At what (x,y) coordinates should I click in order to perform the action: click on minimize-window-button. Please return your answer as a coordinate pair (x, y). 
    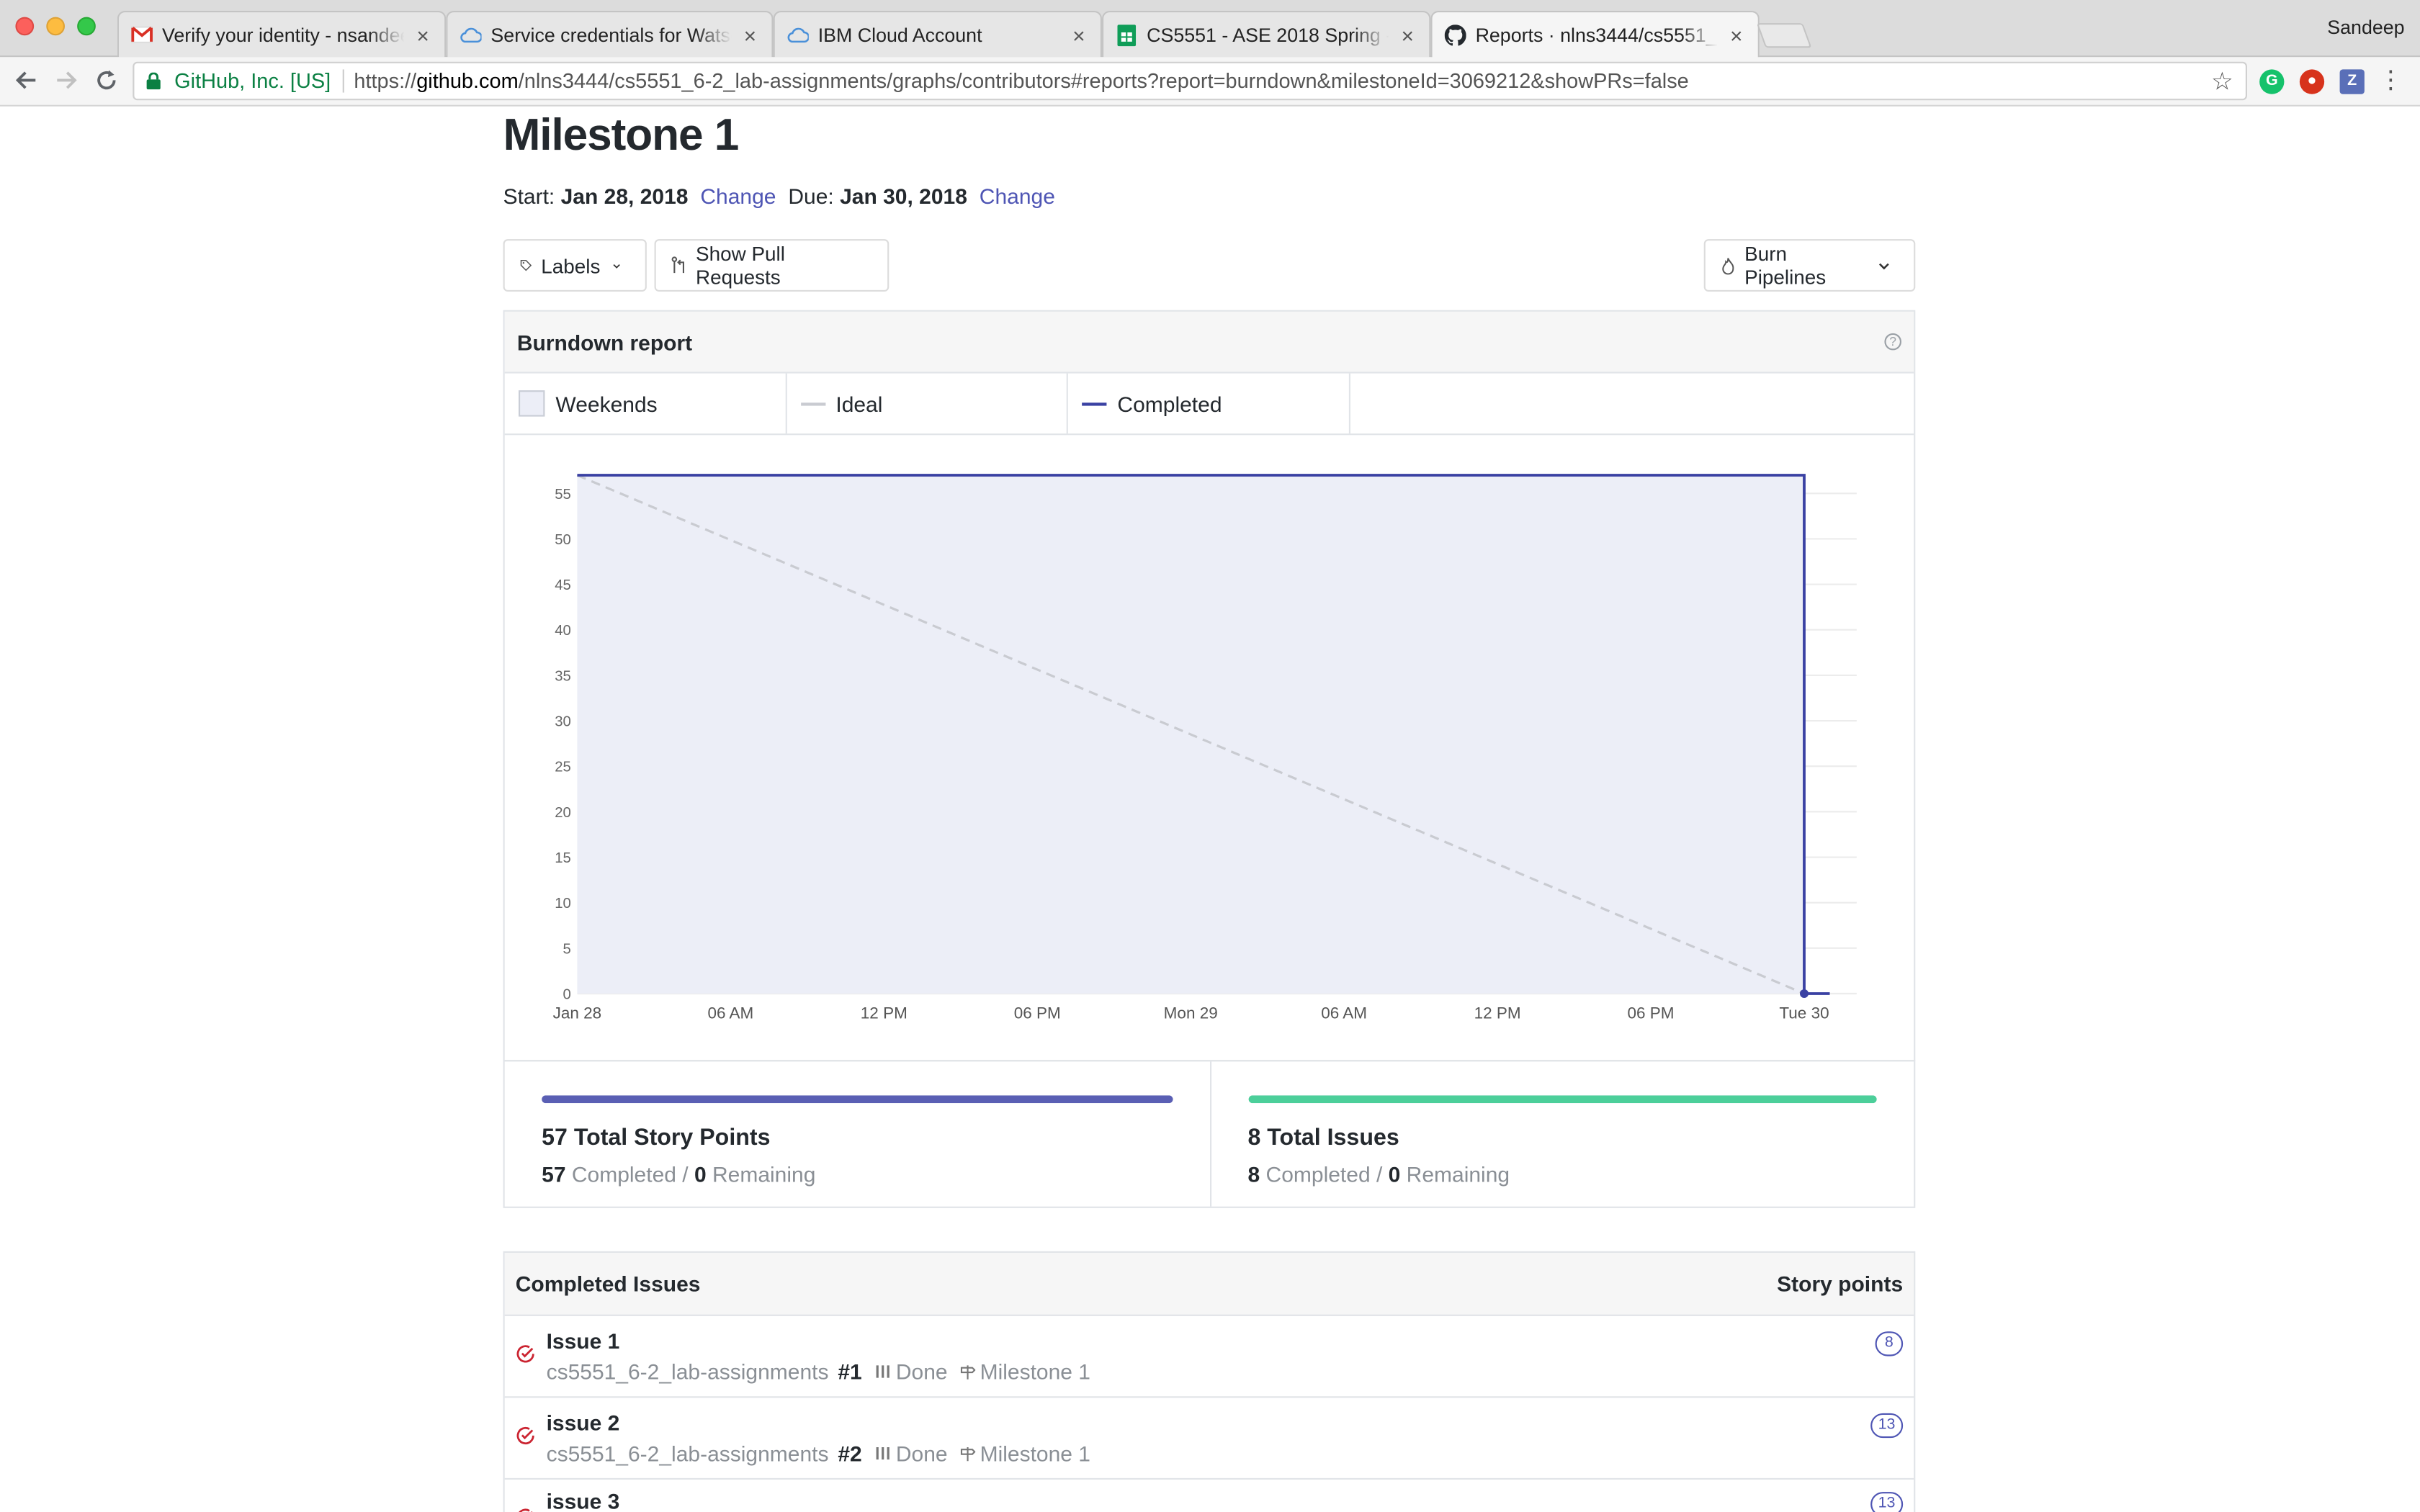
    Looking at the image, I should click on (55, 26).